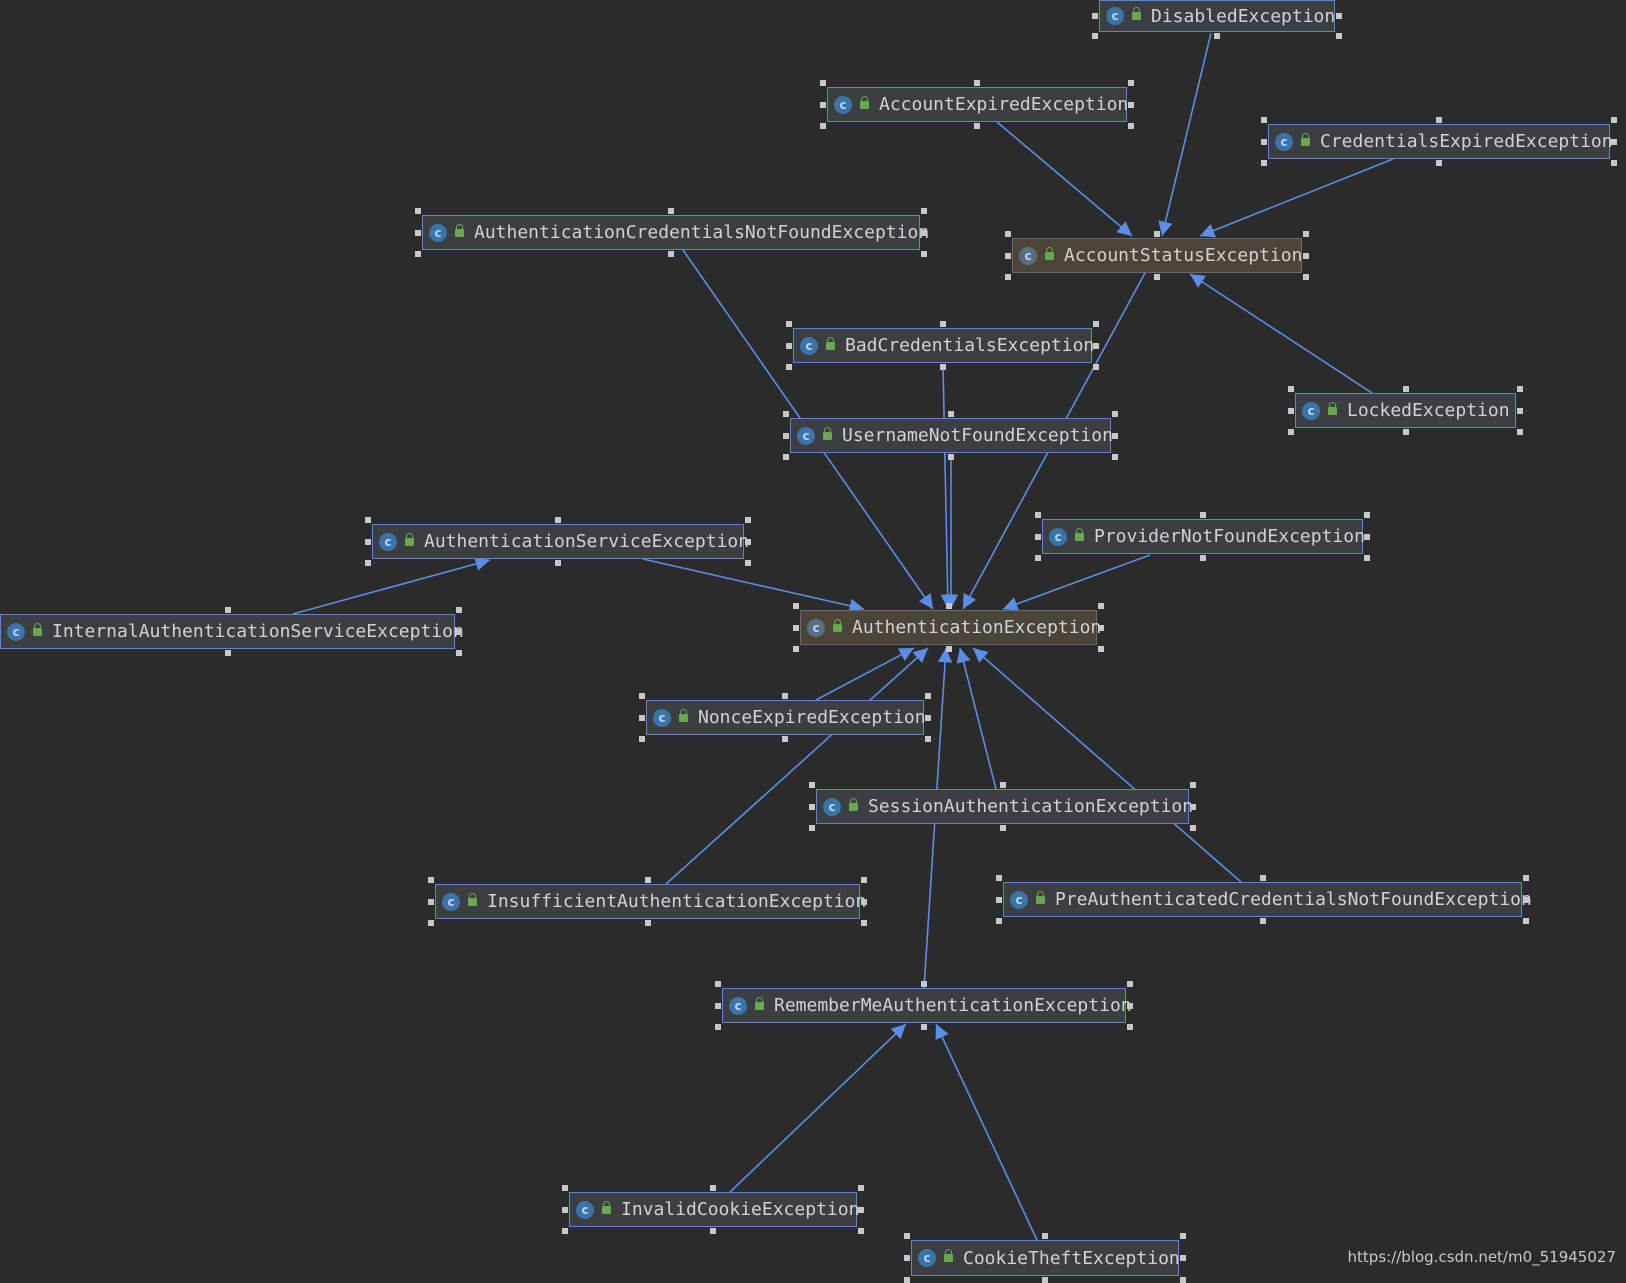 This screenshot has height=1283, width=1626. Describe the element at coordinates (1440, 141) in the screenshot. I see `node-credentials-expired-exception: c CredentialsExpiredException` at that location.